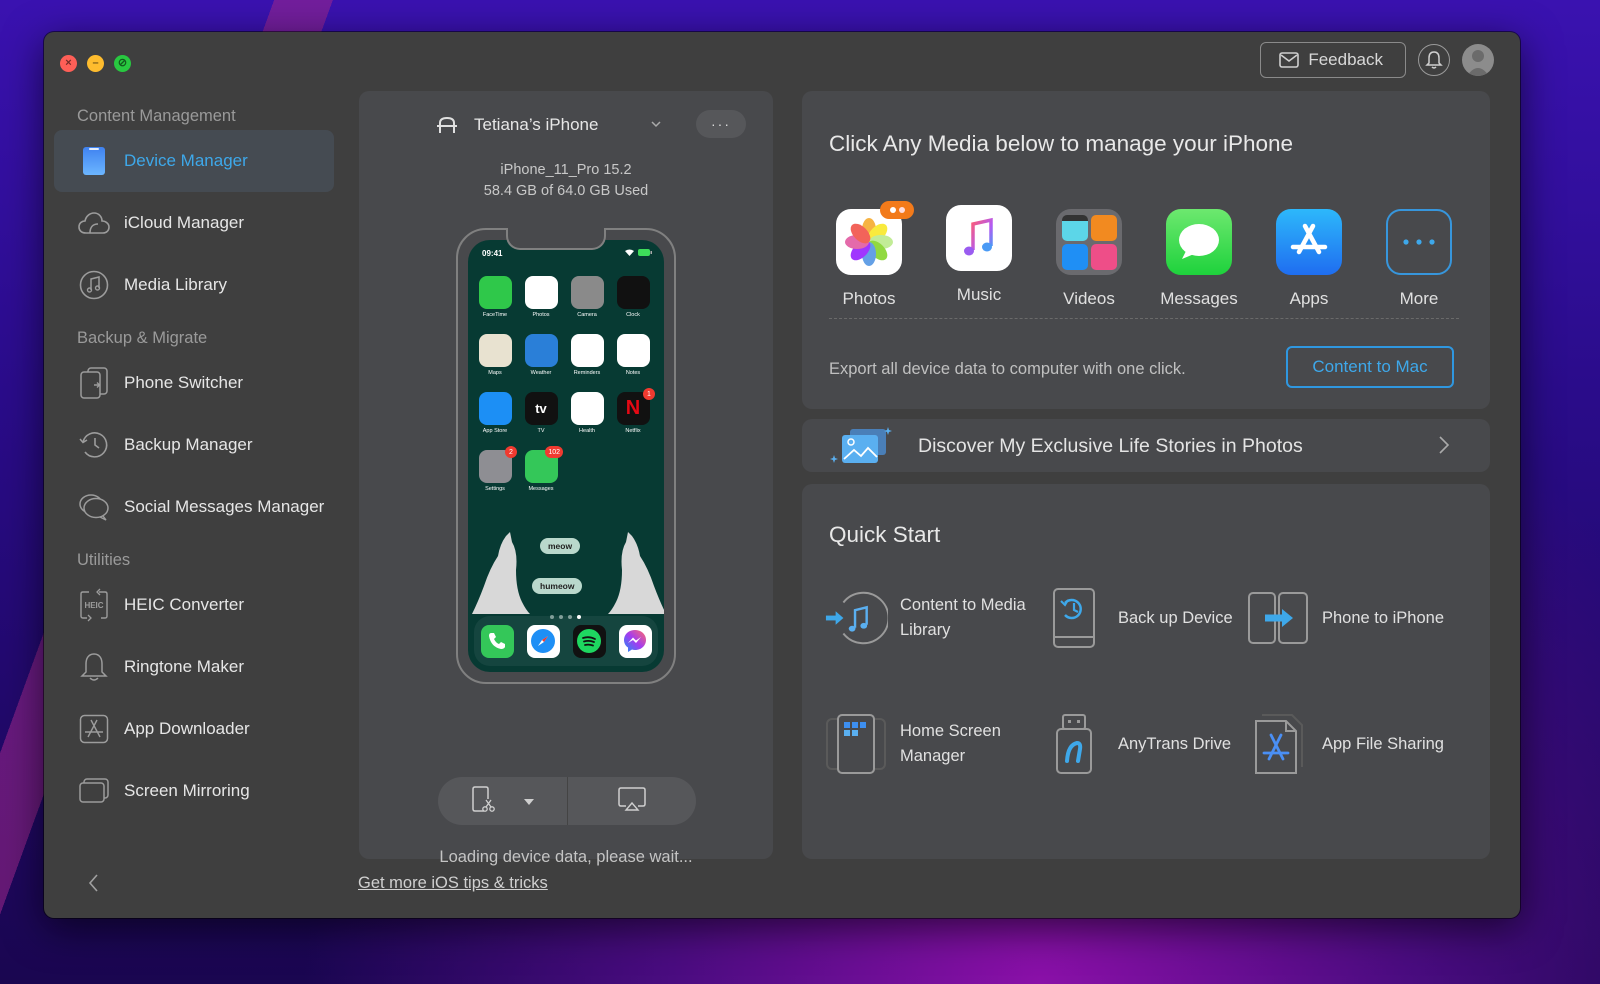  What do you see at coordinates (645, 252) in the screenshot?
I see `battery-icon` at bounding box center [645, 252].